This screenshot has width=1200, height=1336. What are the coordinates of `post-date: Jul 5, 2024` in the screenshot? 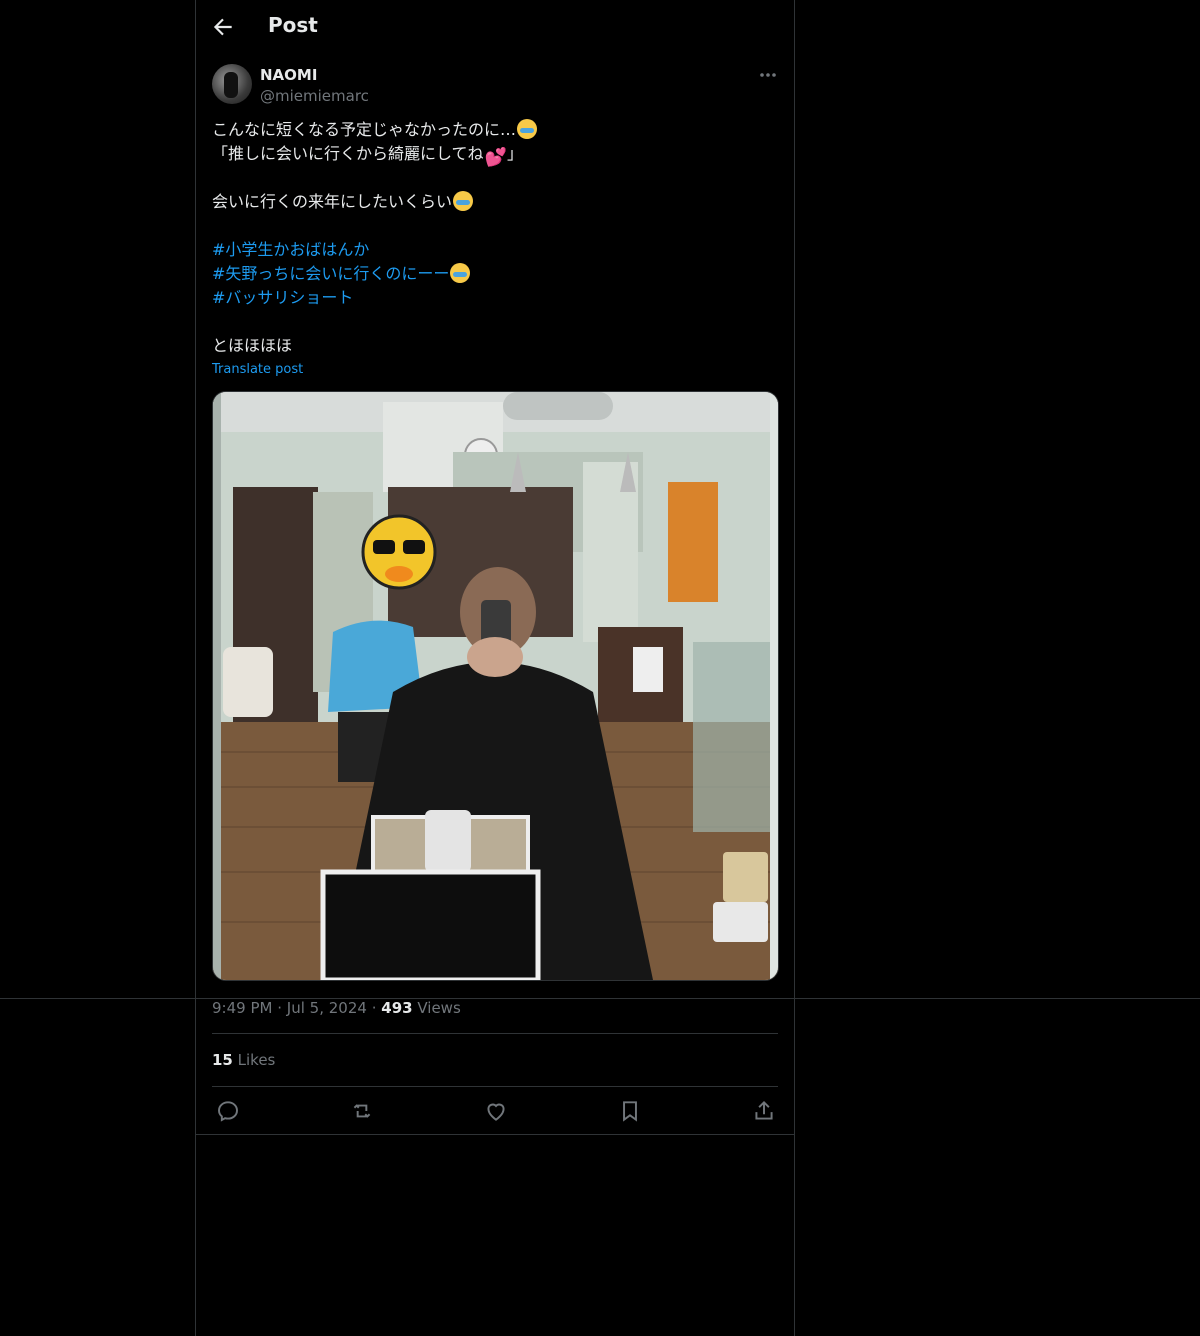 It's located at (327, 1008).